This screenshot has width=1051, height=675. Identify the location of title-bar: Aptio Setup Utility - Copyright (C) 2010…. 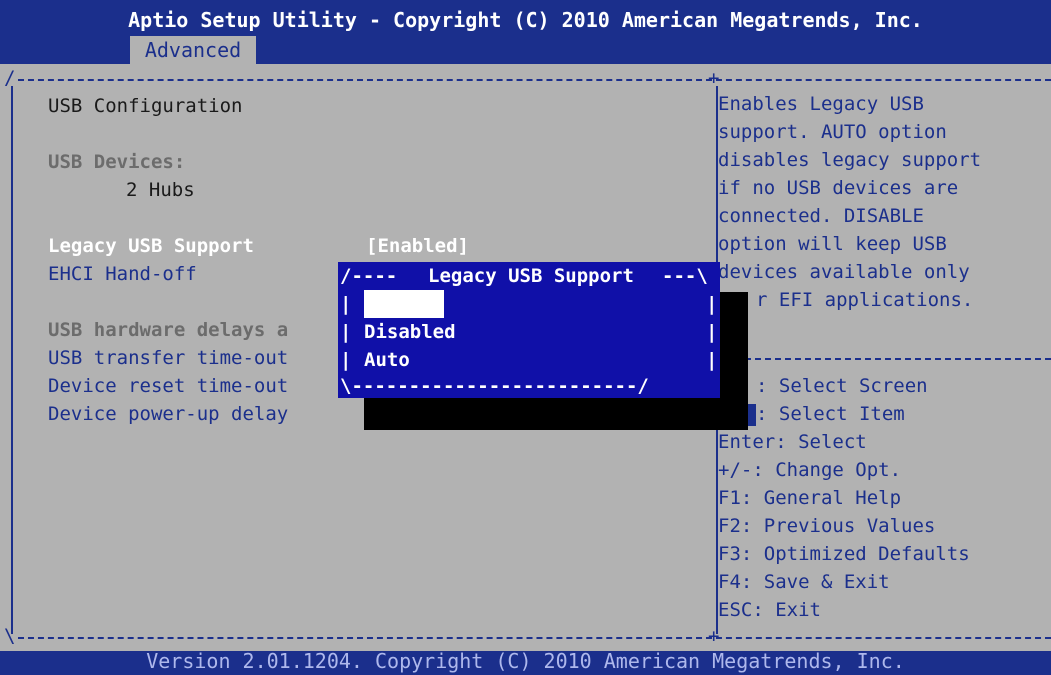
(525, 32).